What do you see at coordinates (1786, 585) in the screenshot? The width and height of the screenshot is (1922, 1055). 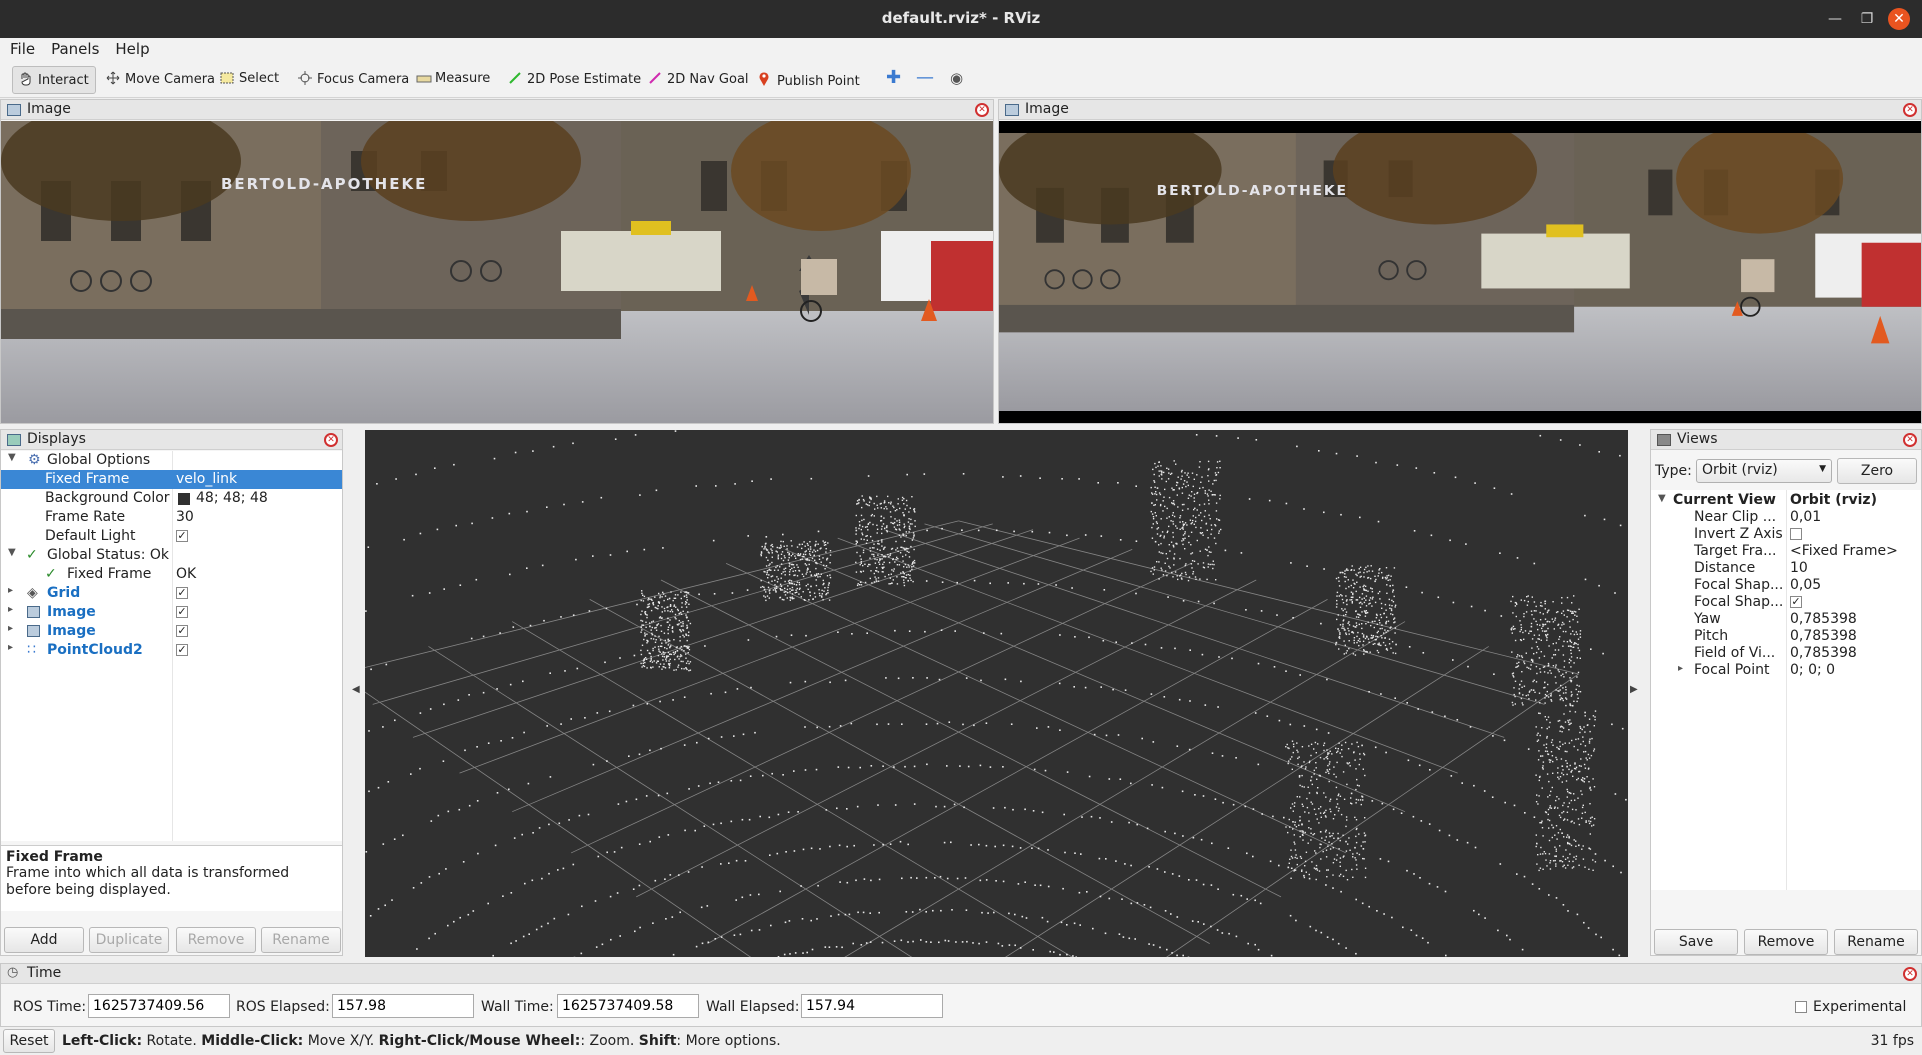 I see `tree-row-focal-shape-size: Focal Shap... 0,05` at bounding box center [1786, 585].